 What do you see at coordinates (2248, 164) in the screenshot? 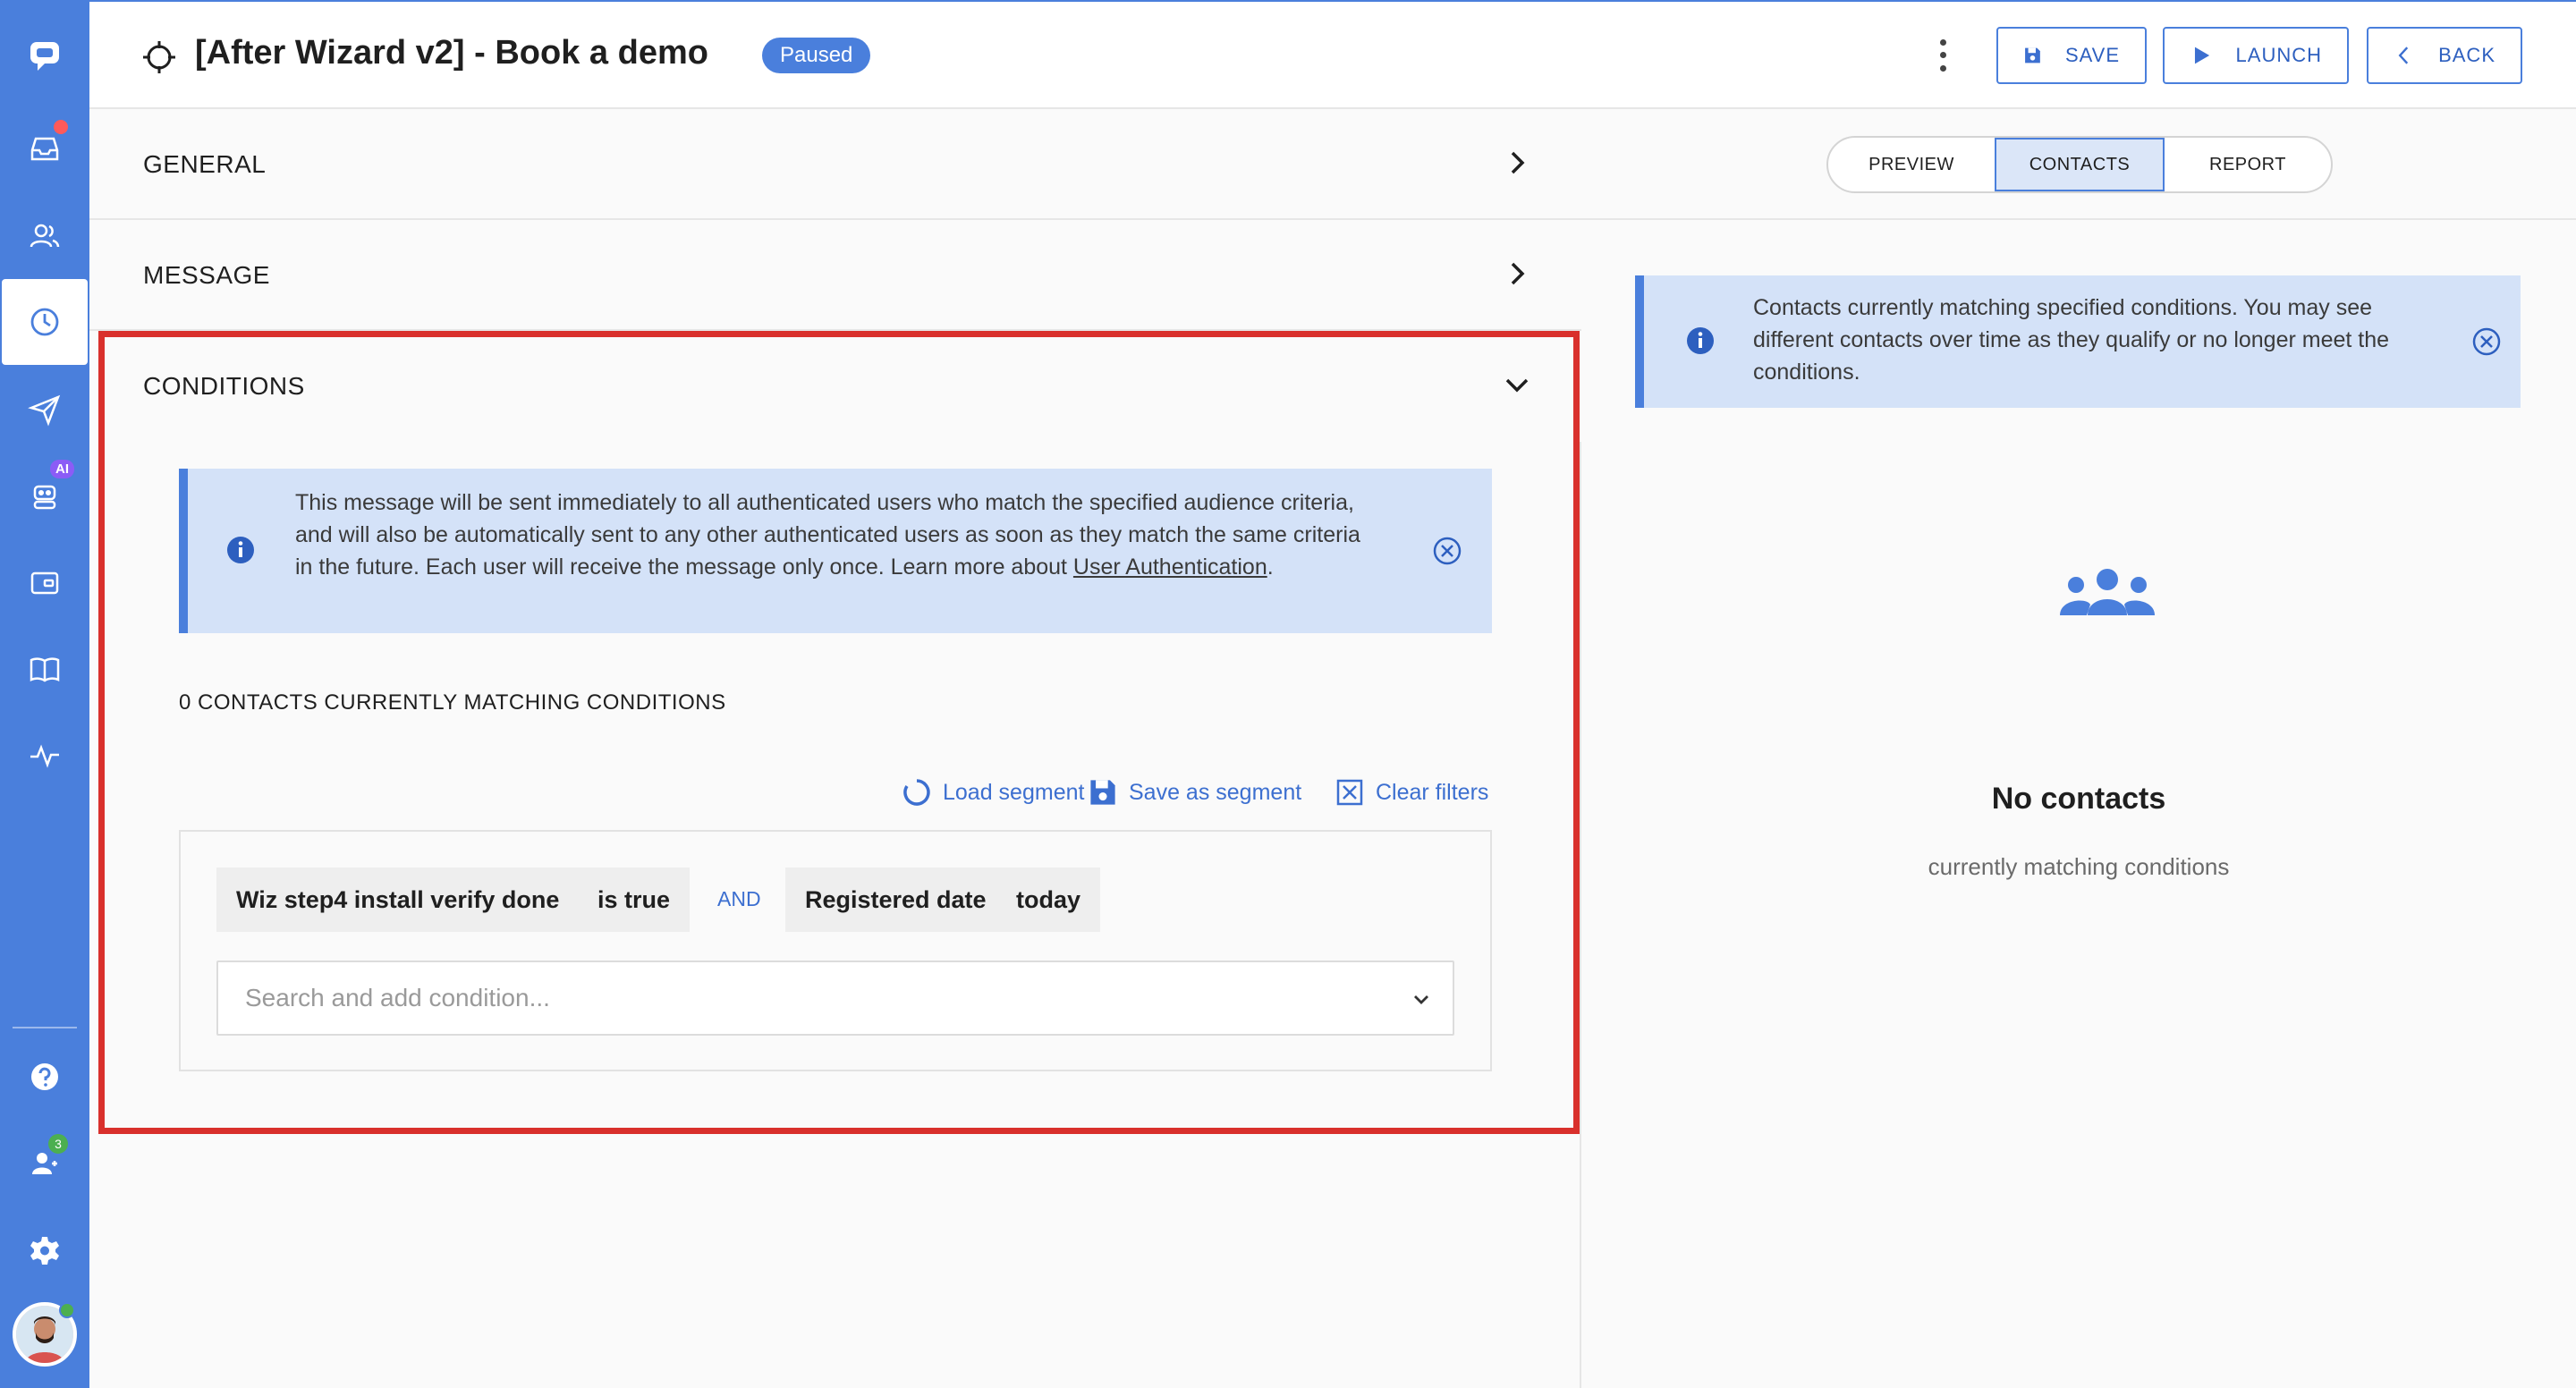
I see `tab-report: REPORT` at bounding box center [2248, 164].